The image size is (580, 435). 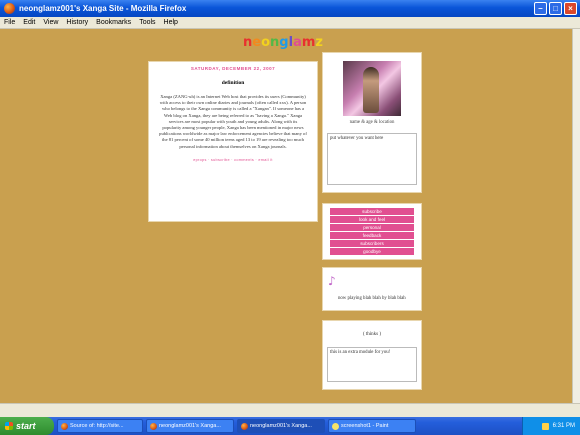 What do you see at coordinates (29, 22) in the screenshot?
I see `menu-edit: Edit` at bounding box center [29, 22].